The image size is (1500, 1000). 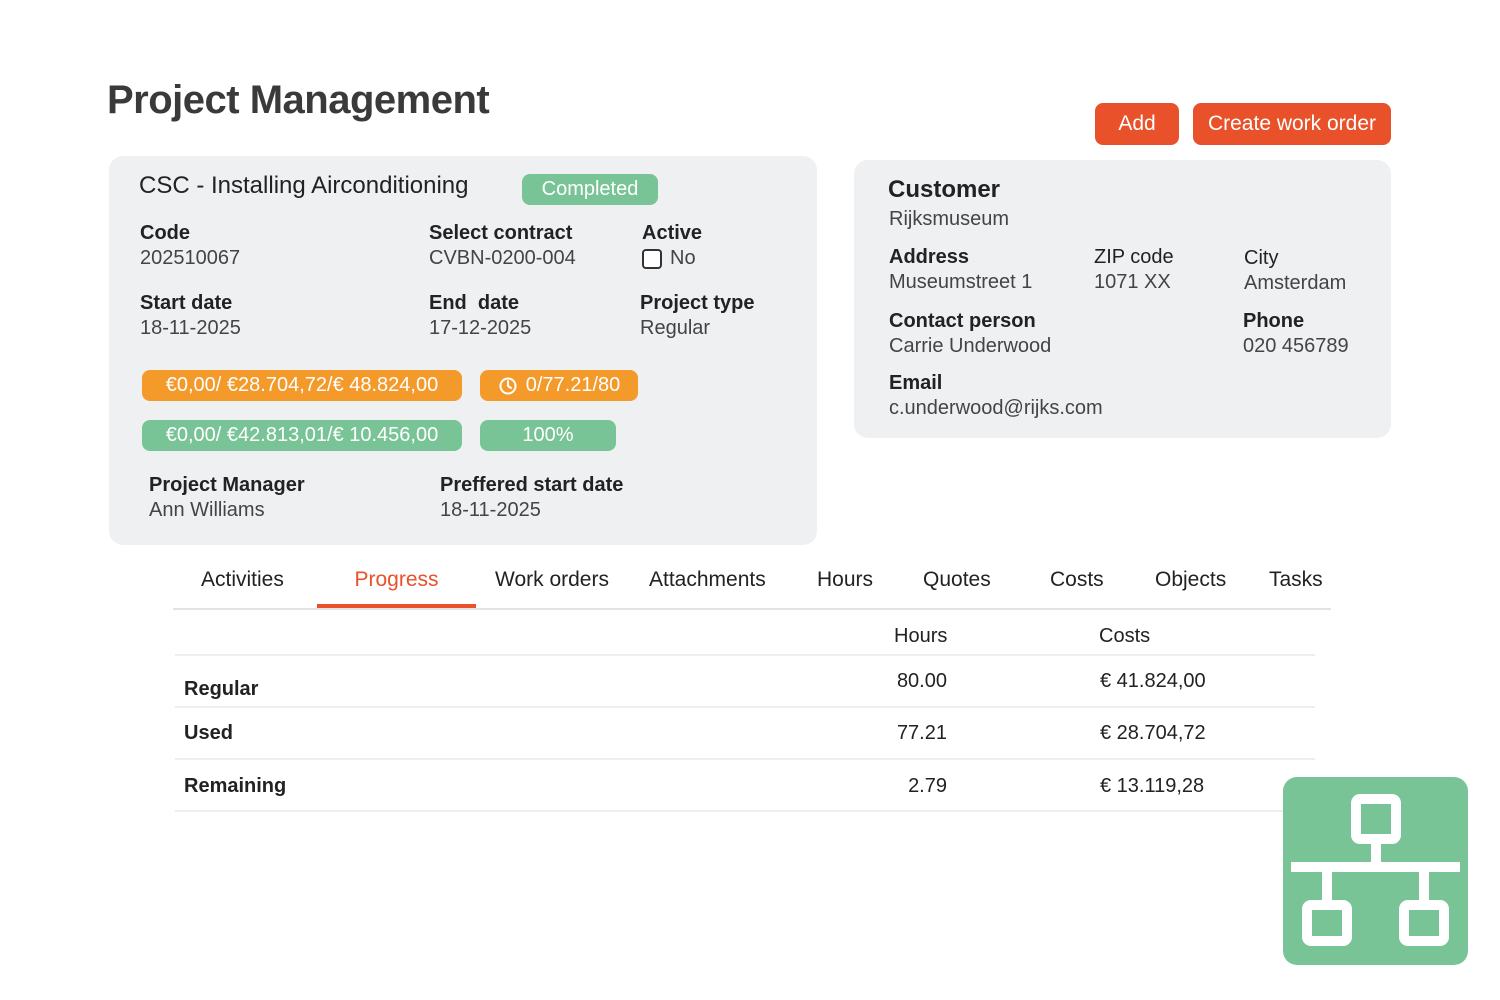 What do you see at coordinates (1134, 270) in the screenshot?
I see `zip-field: ZIP code 1071 XX` at bounding box center [1134, 270].